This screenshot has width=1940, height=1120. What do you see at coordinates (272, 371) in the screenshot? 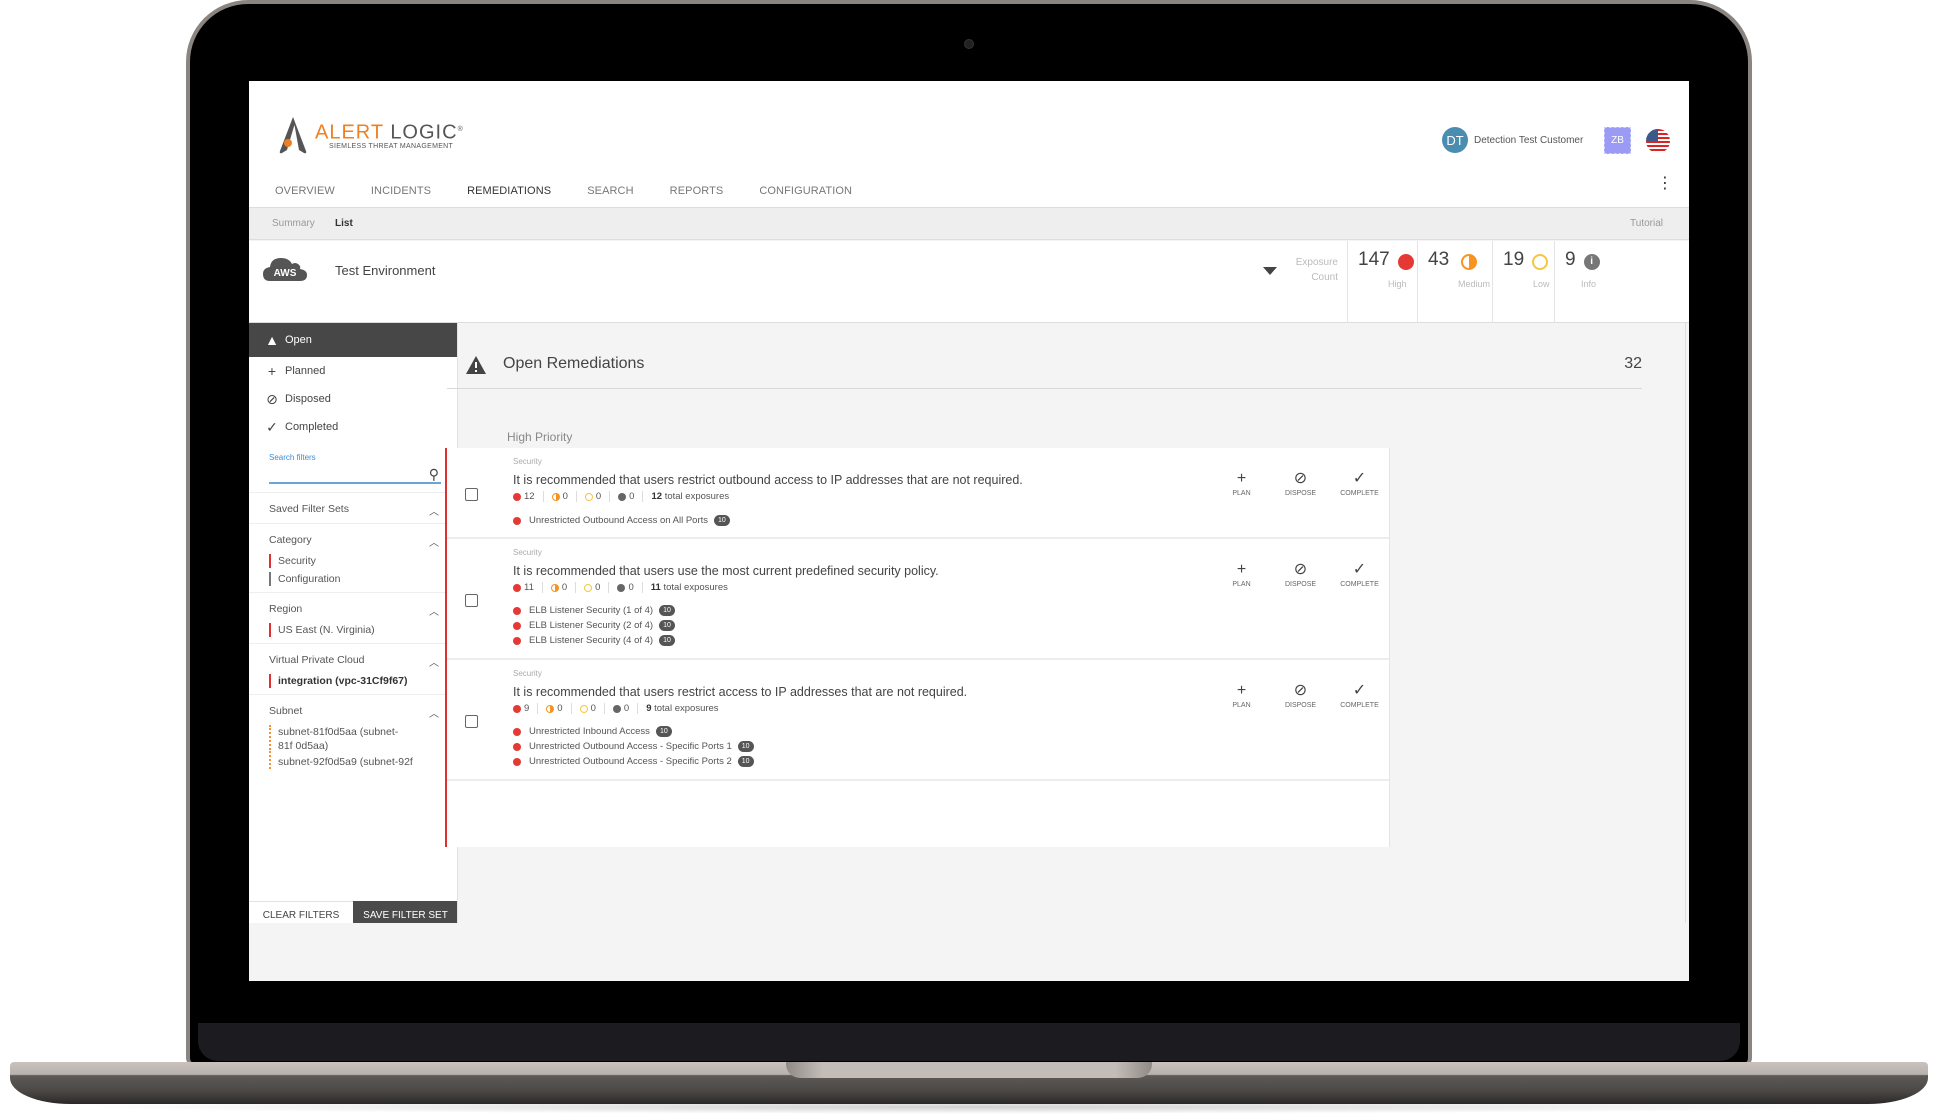
I see `plus-icon: +` at bounding box center [272, 371].